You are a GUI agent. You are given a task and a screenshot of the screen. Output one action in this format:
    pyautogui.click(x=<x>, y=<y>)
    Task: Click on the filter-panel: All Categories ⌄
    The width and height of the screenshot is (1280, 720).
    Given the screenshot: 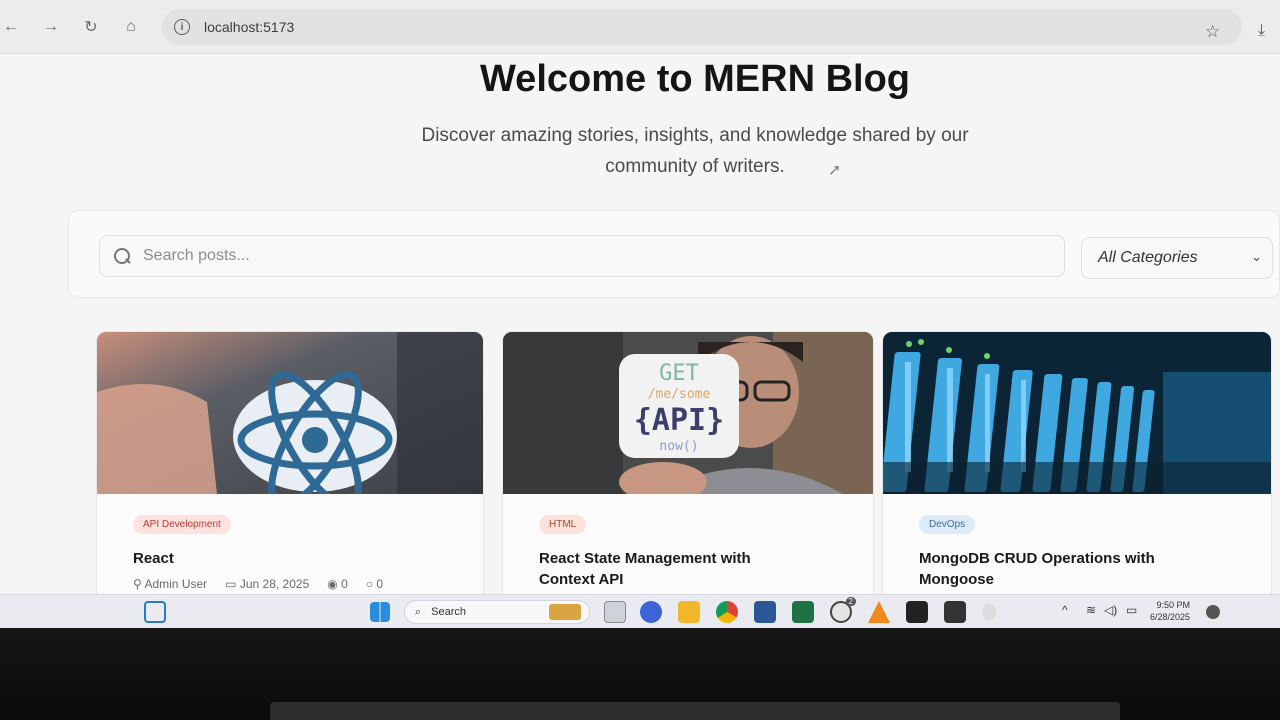 What is the action you would take?
    pyautogui.click(x=674, y=254)
    